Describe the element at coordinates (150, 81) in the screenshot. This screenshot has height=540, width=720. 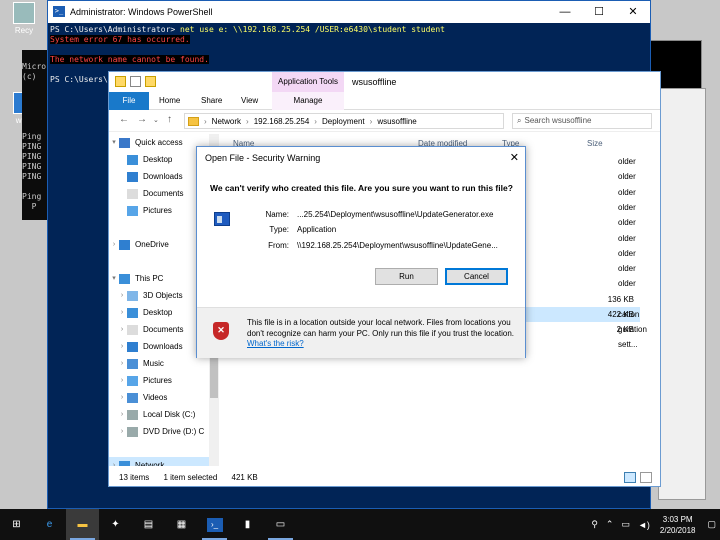
I see `new-folder-icon` at that location.